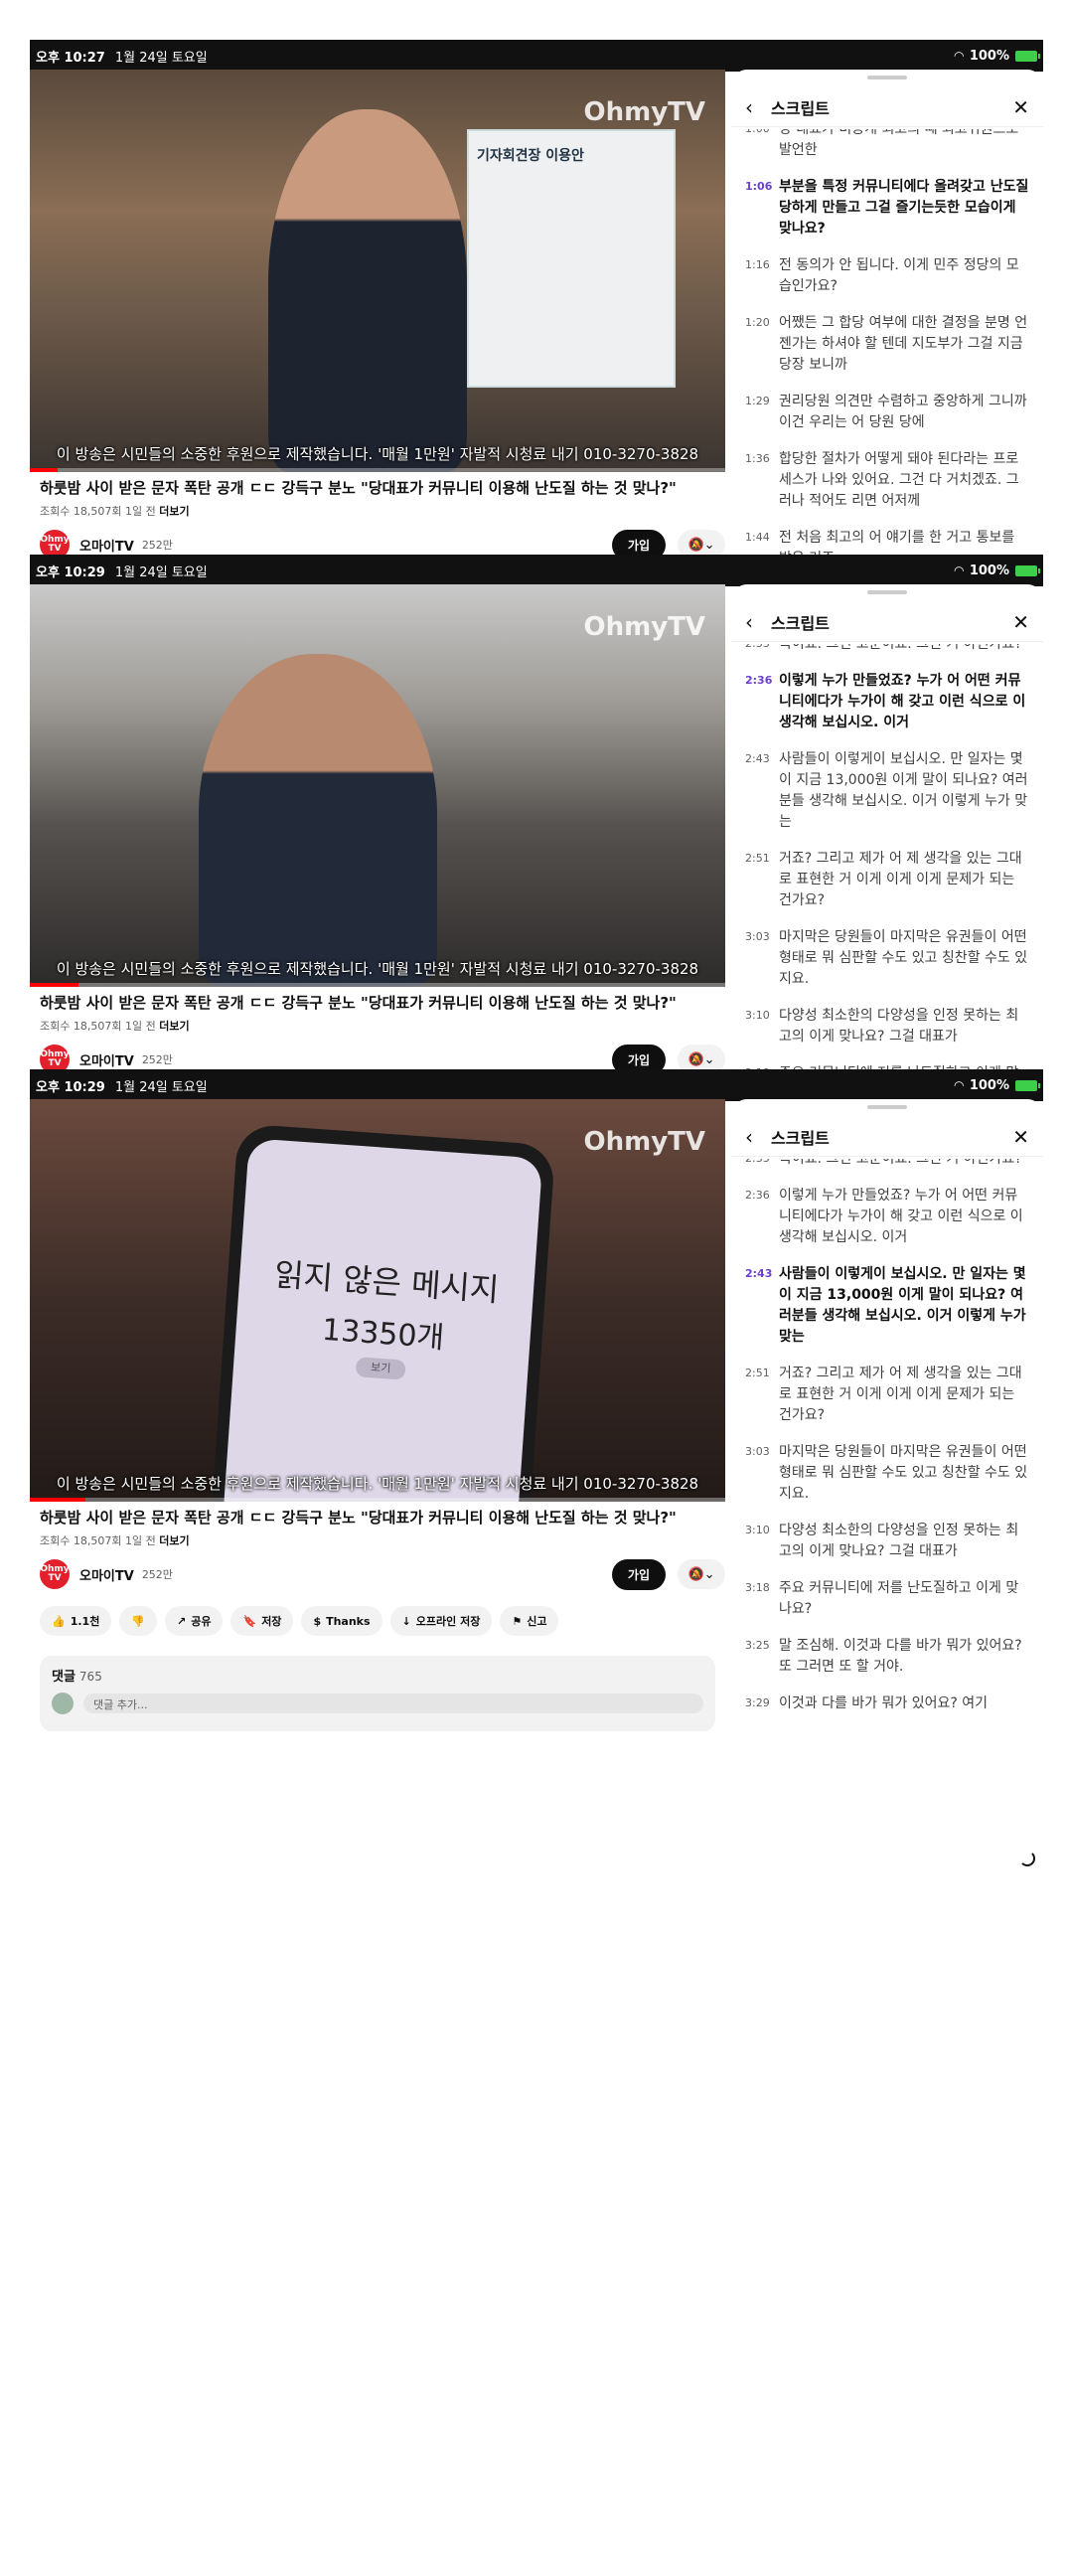 The height and width of the screenshot is (2576, 1067). What do you see at coordinates (382, 1574) in the screenshot?
I see `channel-row: Ohmy TV 오마이TV 252만 가입 🔕 ⌄` at bounding box center [382, 1574].